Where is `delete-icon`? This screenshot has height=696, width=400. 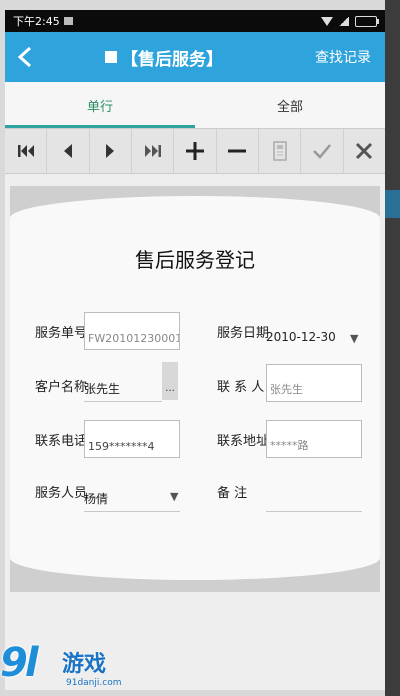
delete-icon is located at coordinates (237, 151).